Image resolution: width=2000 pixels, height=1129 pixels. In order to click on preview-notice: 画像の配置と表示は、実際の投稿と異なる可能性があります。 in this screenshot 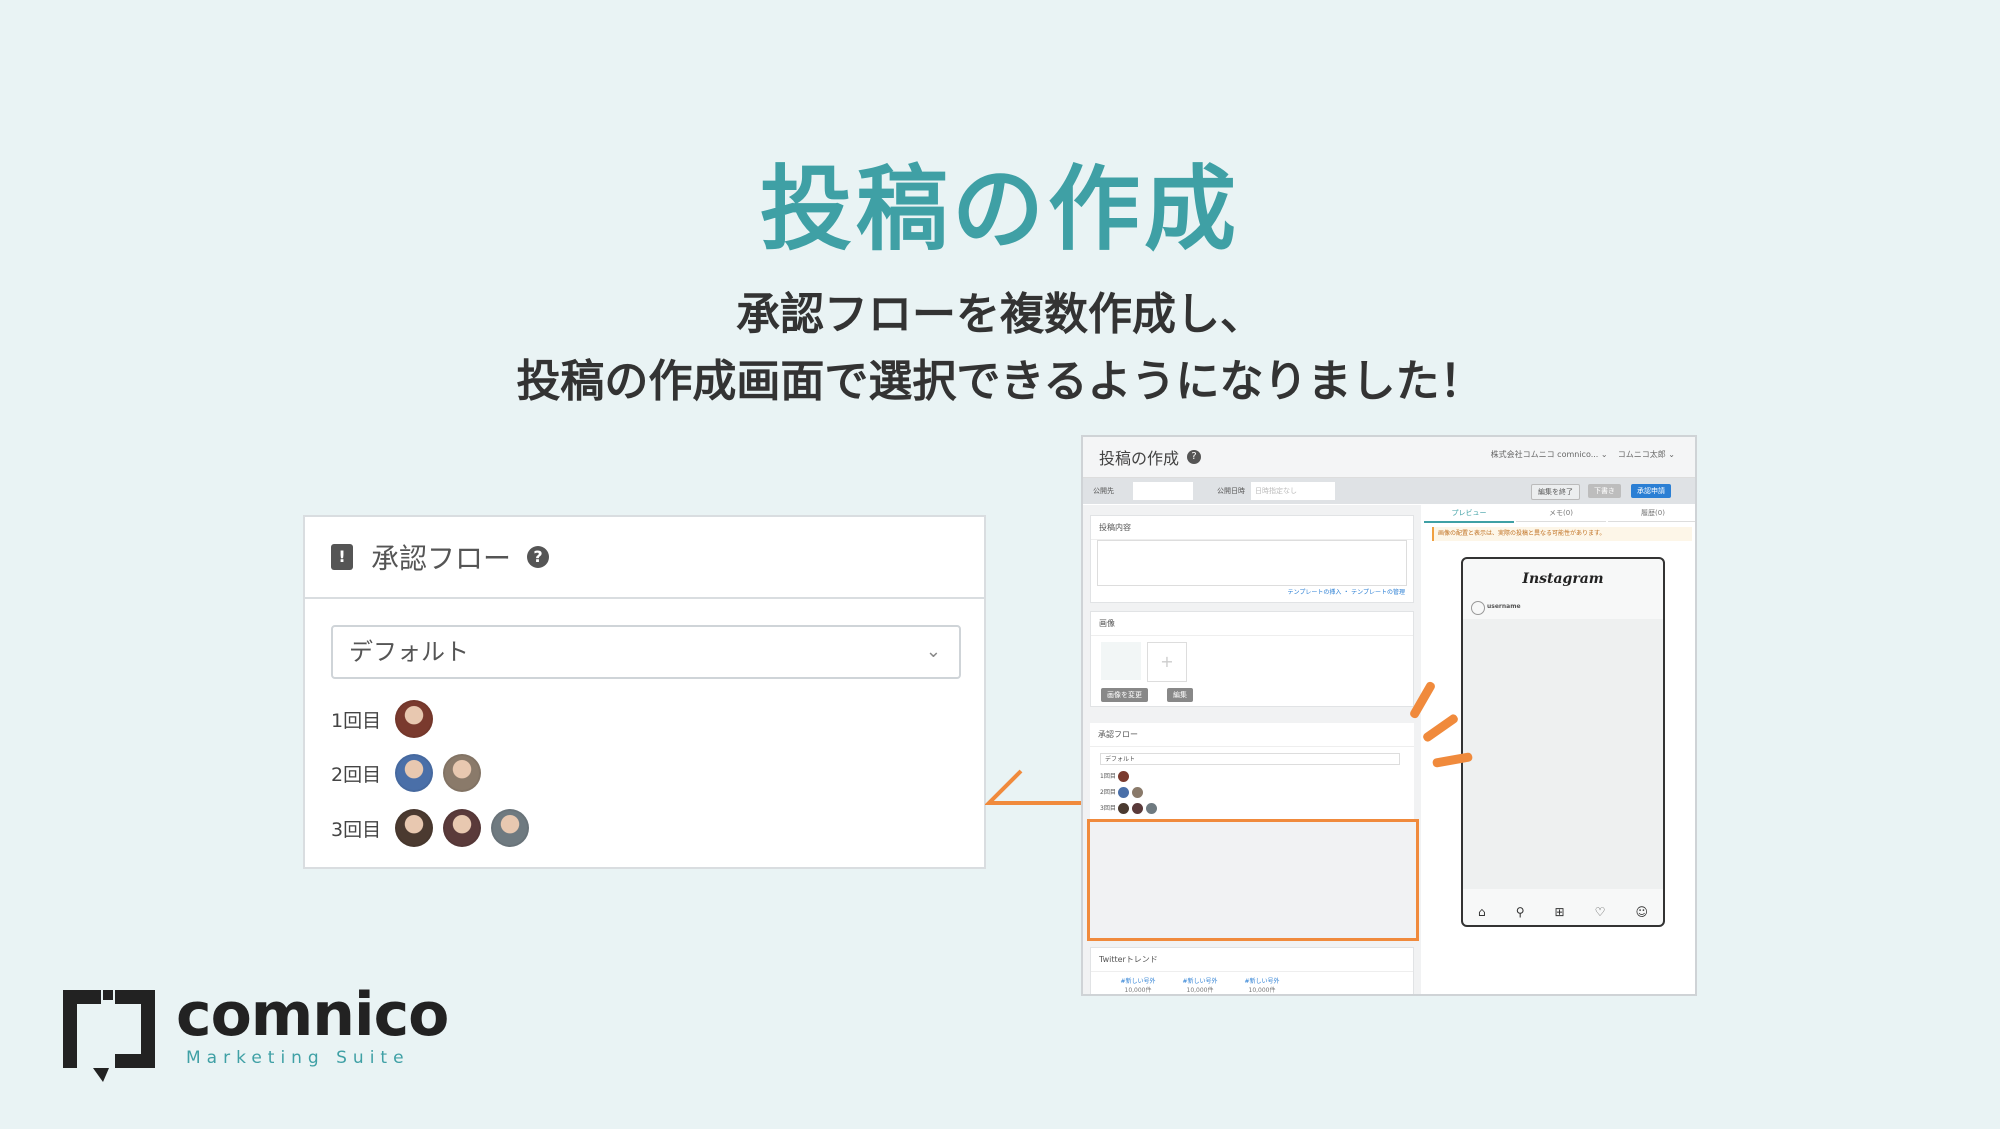, I will do `click(1562, 534)`.